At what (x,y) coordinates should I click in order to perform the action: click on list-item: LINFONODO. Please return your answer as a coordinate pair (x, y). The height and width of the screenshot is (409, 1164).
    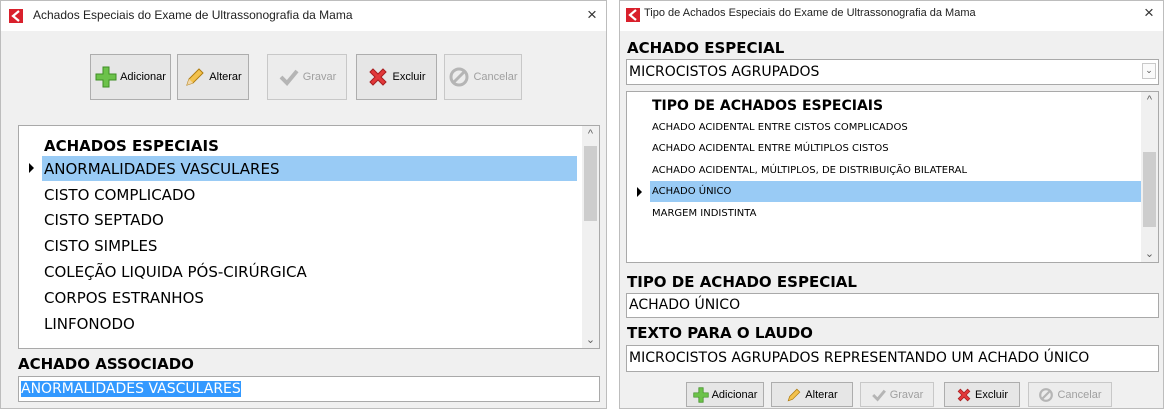
    Looking at the image, I should click on (89, 324).